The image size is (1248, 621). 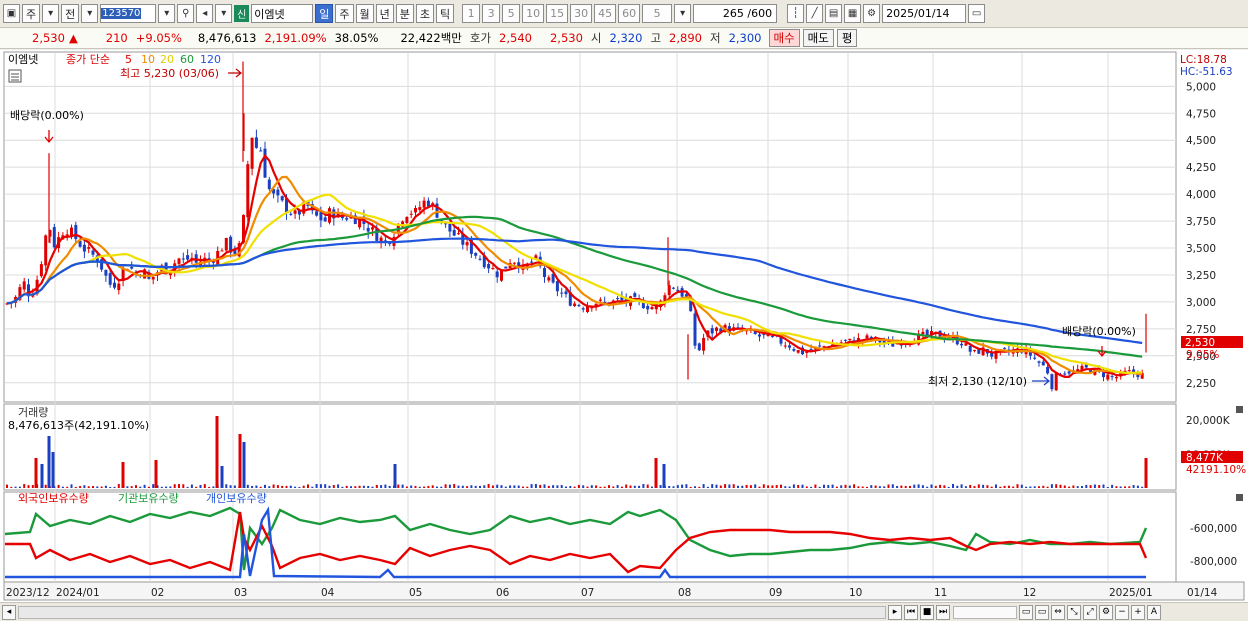 I want to click on step-30: 30, so click(x=581, y=13).